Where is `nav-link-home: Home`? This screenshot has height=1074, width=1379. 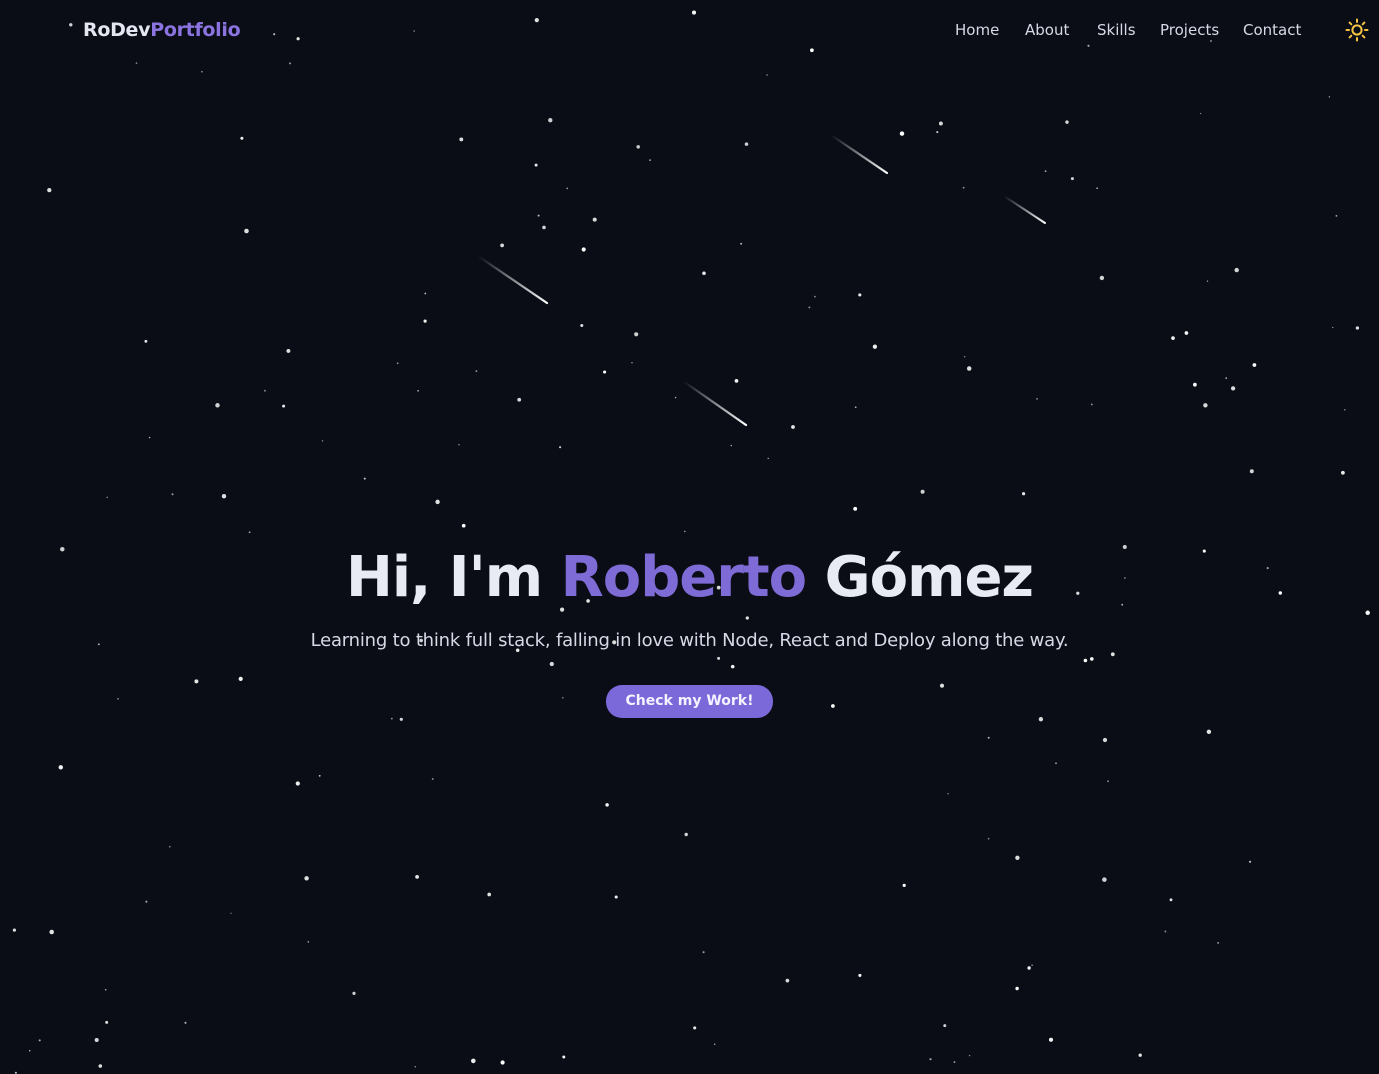
nav-link-home: Home is located at coordinates (977, 30).